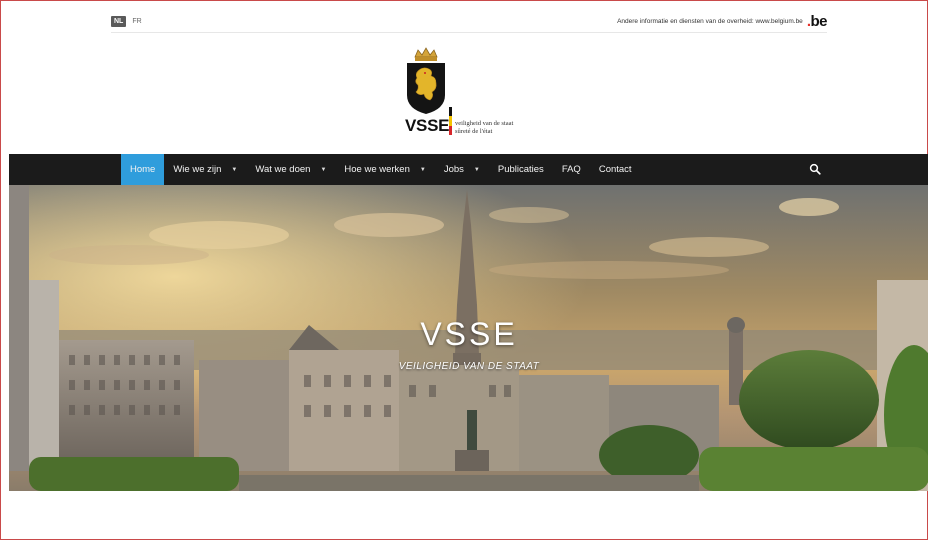  Describe the element at coordinates (817, 21) in the screenshot. I see `belgium-be-logo: . be` at that location.